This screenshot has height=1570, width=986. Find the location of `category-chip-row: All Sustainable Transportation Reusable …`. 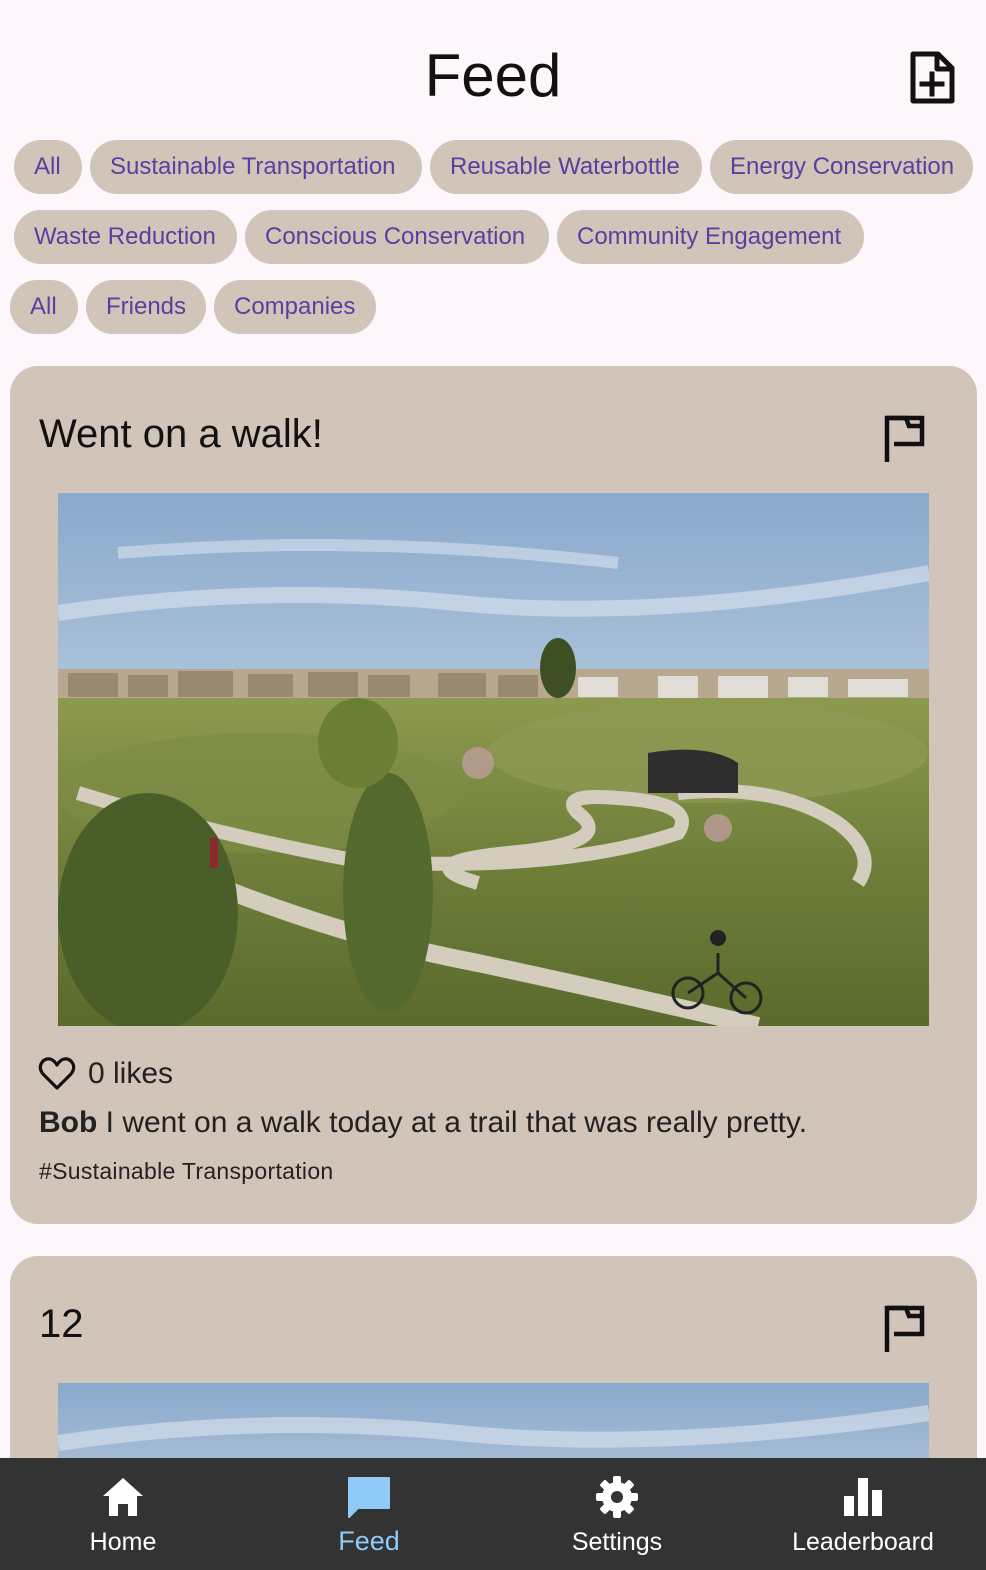

category-chip-row: All Sustainable Transportation Reusable … is located at coordinates (493, 167).